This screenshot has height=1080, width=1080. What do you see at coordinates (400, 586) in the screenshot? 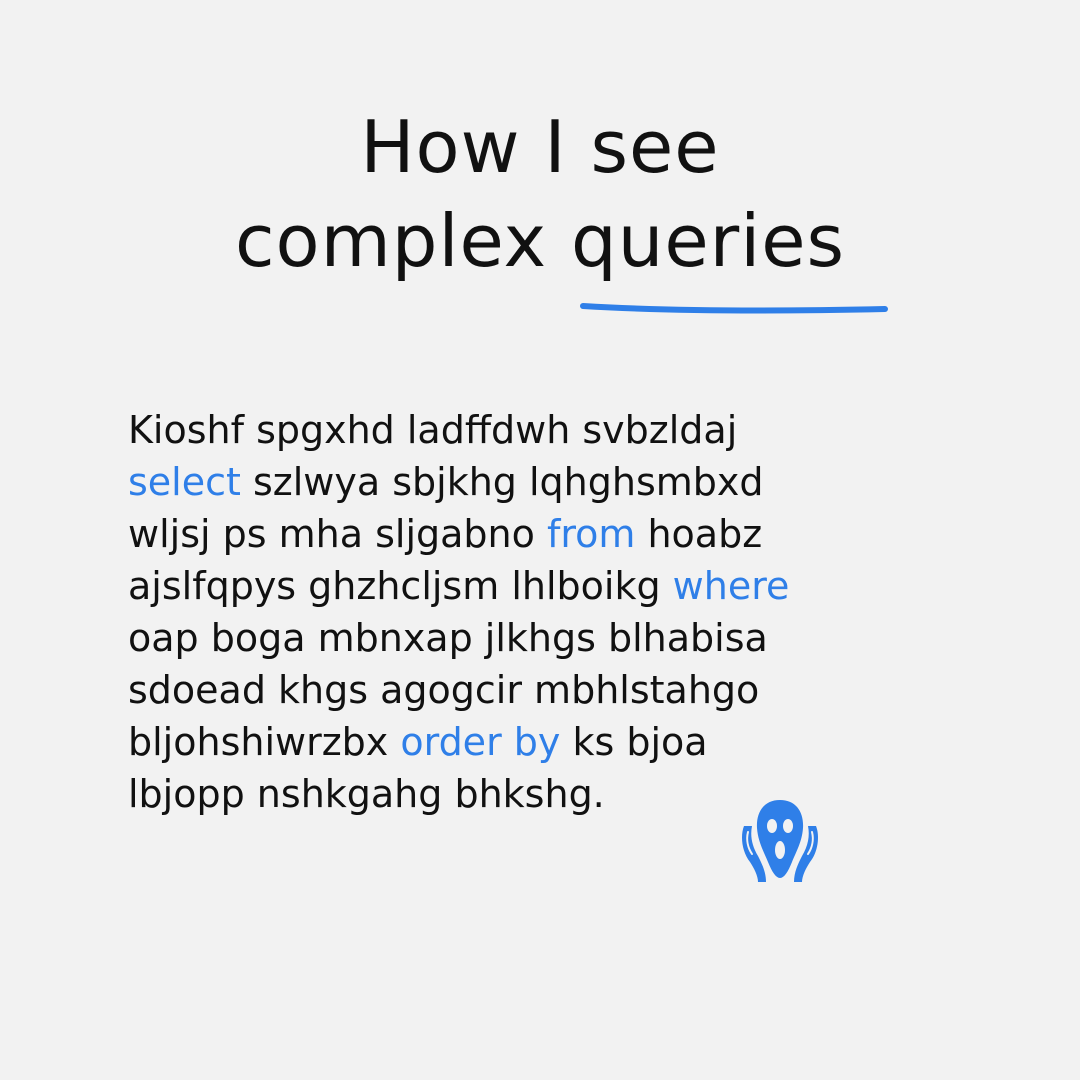
I see `paragraph-text: ajslfqpys ghzhcljsm lhlboikg` at bounding box center [400, 586].